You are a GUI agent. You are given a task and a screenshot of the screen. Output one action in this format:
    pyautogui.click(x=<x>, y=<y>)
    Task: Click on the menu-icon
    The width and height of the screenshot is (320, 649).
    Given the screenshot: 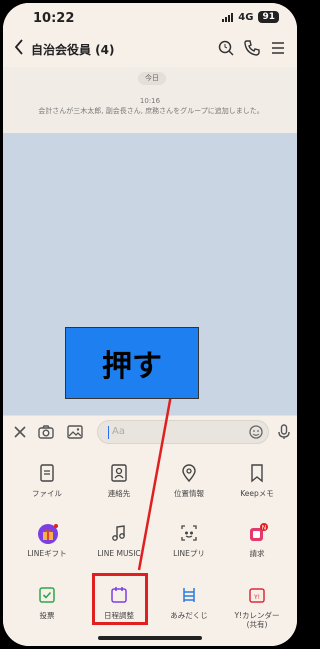 What is the action you would take?
    pyautogui.click(x=278, y=48)
    